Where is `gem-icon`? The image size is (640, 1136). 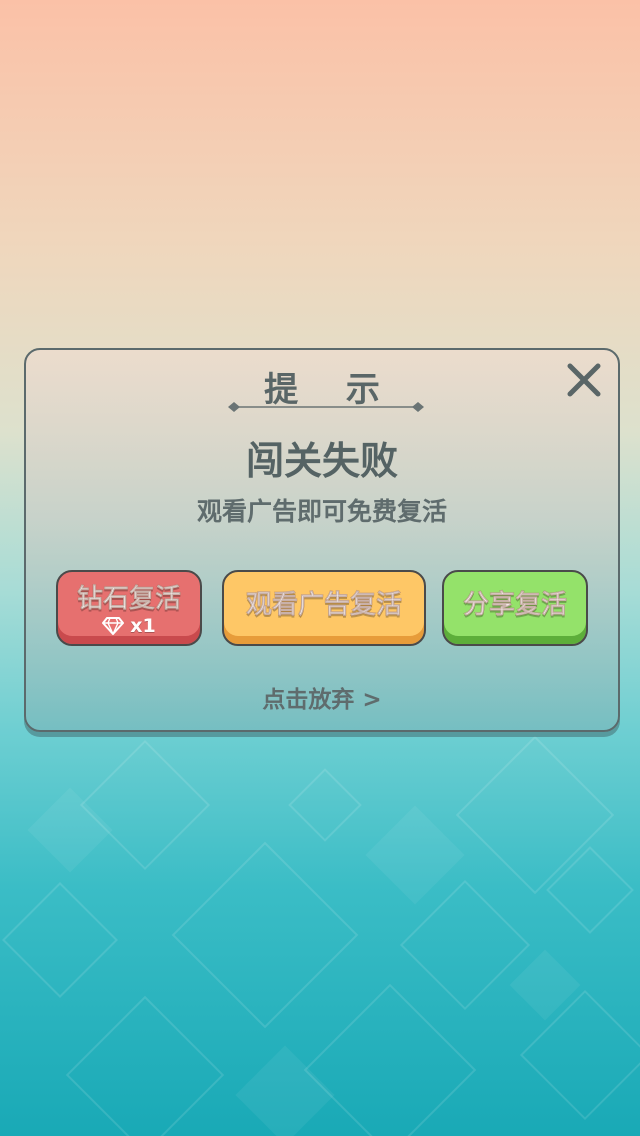 gem-icon is located at coordinates (113, 626).